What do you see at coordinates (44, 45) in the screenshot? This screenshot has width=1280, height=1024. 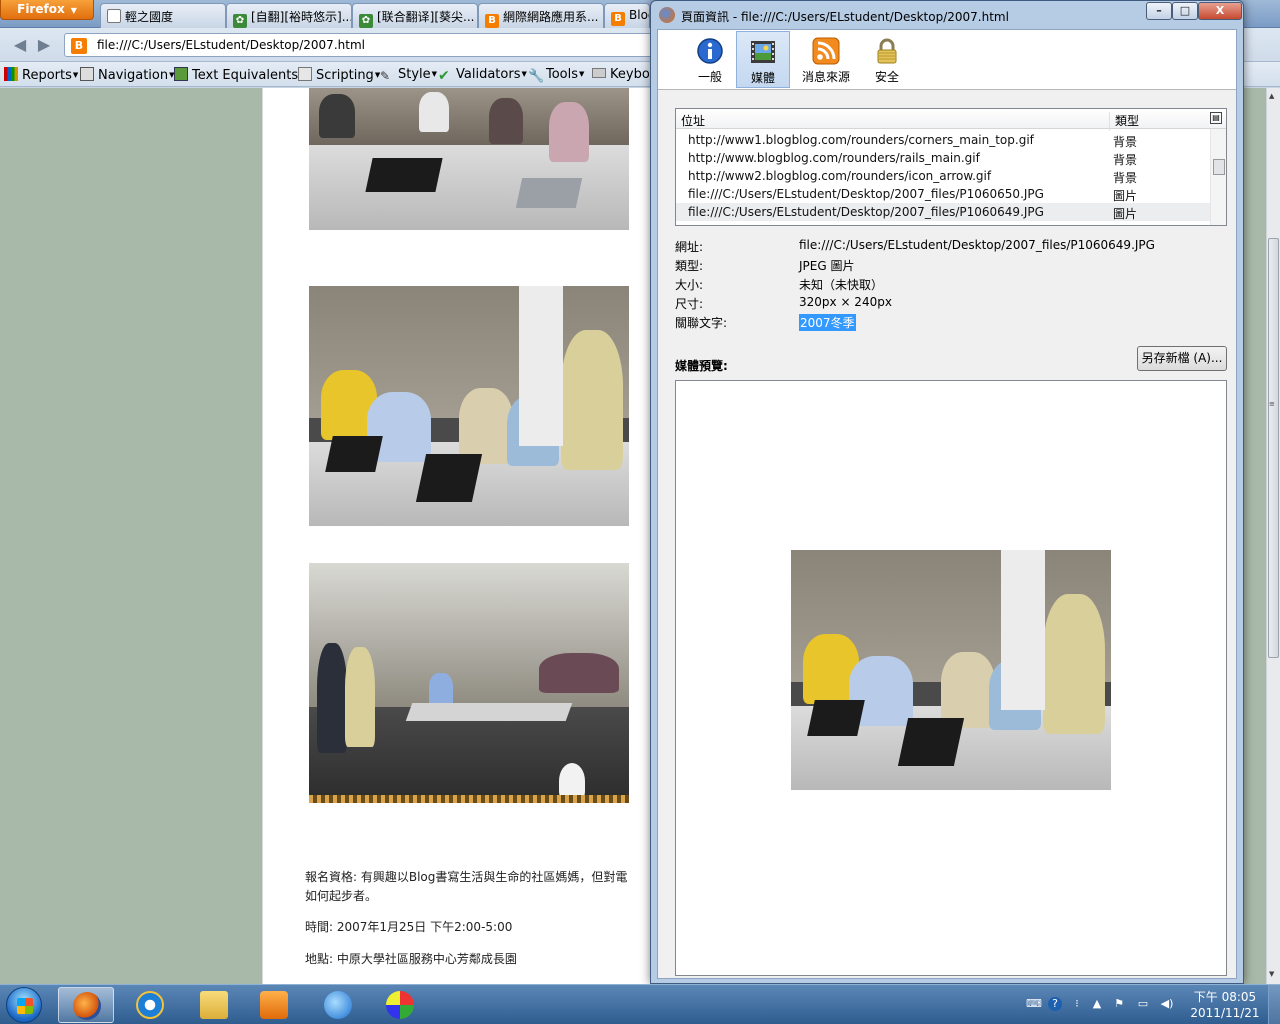 I see `forward-arrow-icon: ▶` at bounding box center [44, 45].